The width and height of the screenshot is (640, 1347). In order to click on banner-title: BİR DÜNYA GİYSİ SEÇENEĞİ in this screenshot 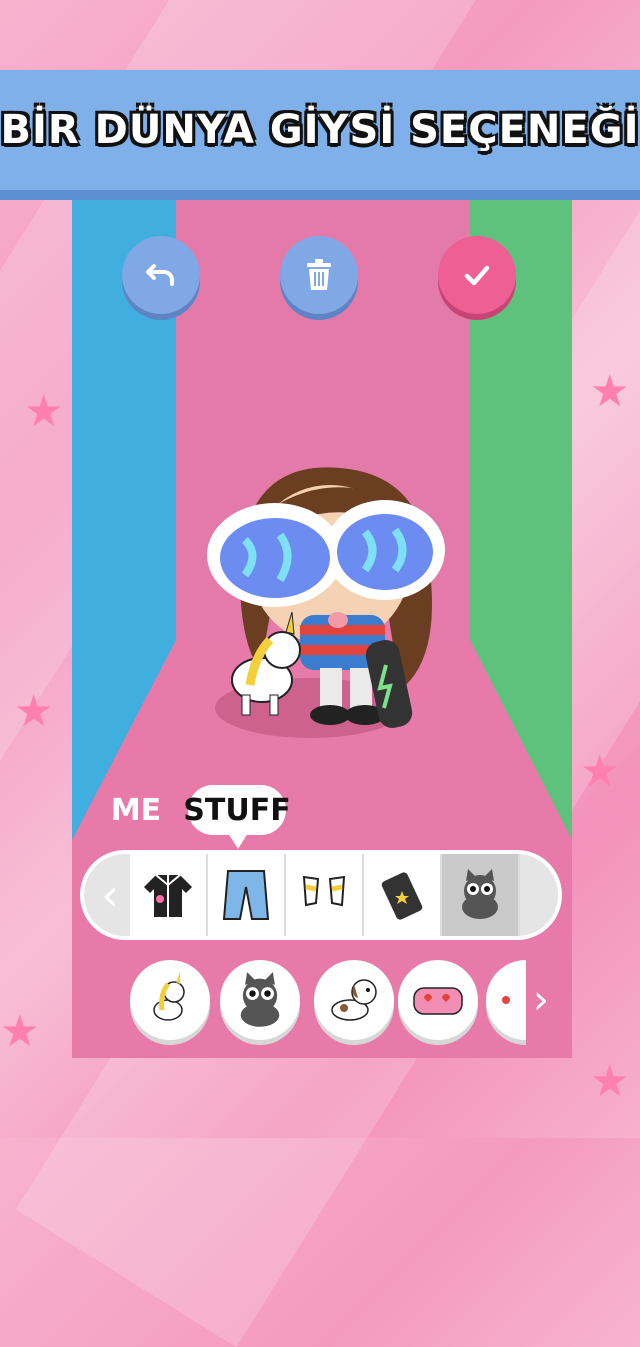, I will do `click(320, 130)`.